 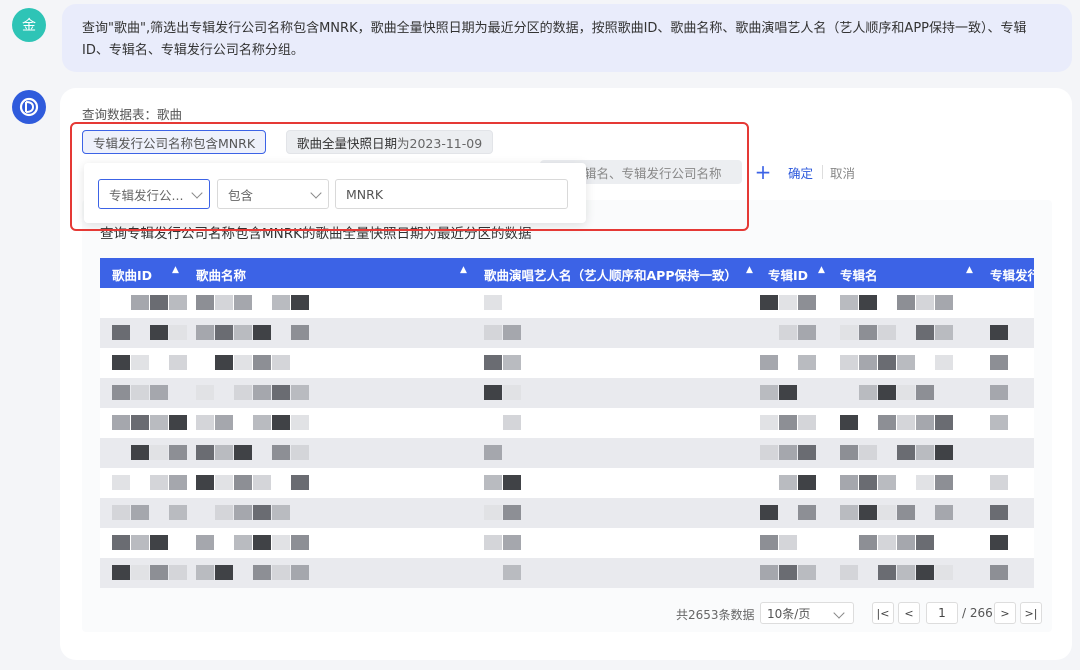 What do you see at coordinates (715, 615) in the screenshot?
I see `total-count: 共2653条数据` at bounding box center [715, 615].